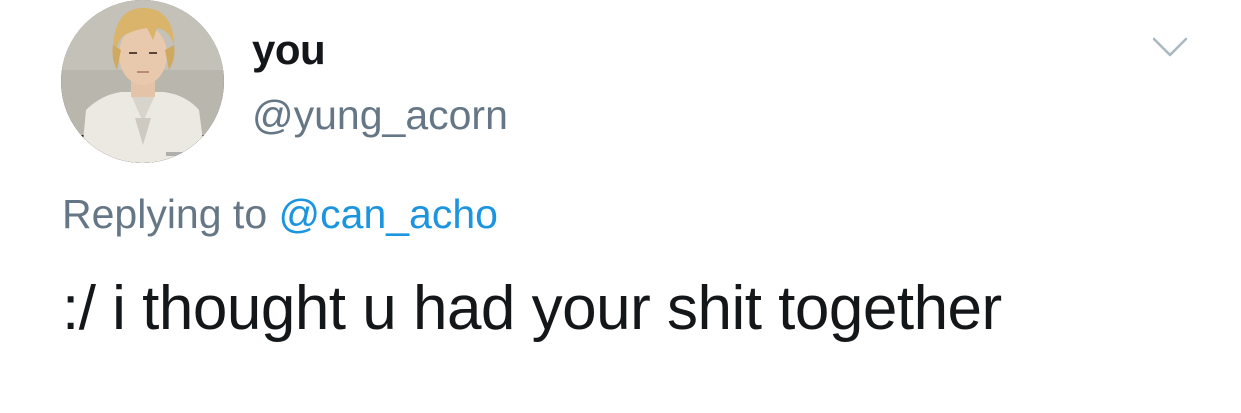 This screenshot has height=413, width=1241. I want to click on reply-prefix: Replying to, so click(170, 214).